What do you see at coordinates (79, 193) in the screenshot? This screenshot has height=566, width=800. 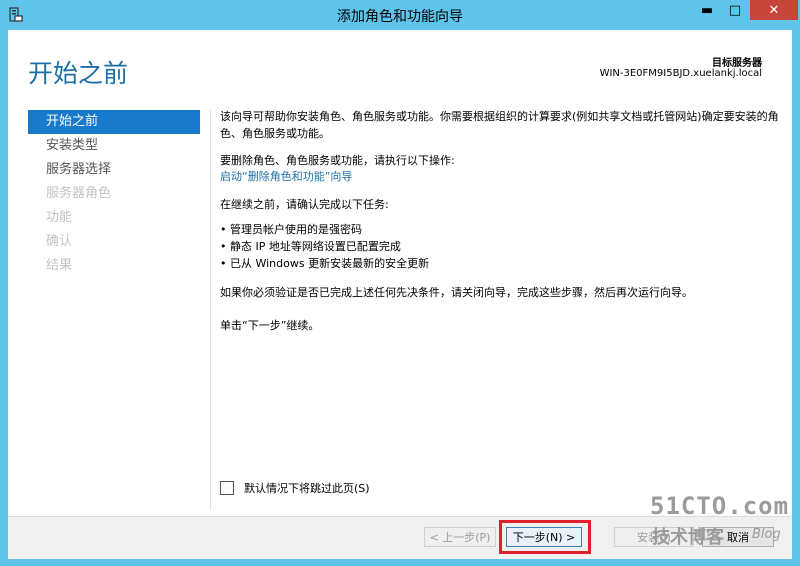 I see `nav-item-server-roles: 服务器角色` at bounding box center [79, 193].